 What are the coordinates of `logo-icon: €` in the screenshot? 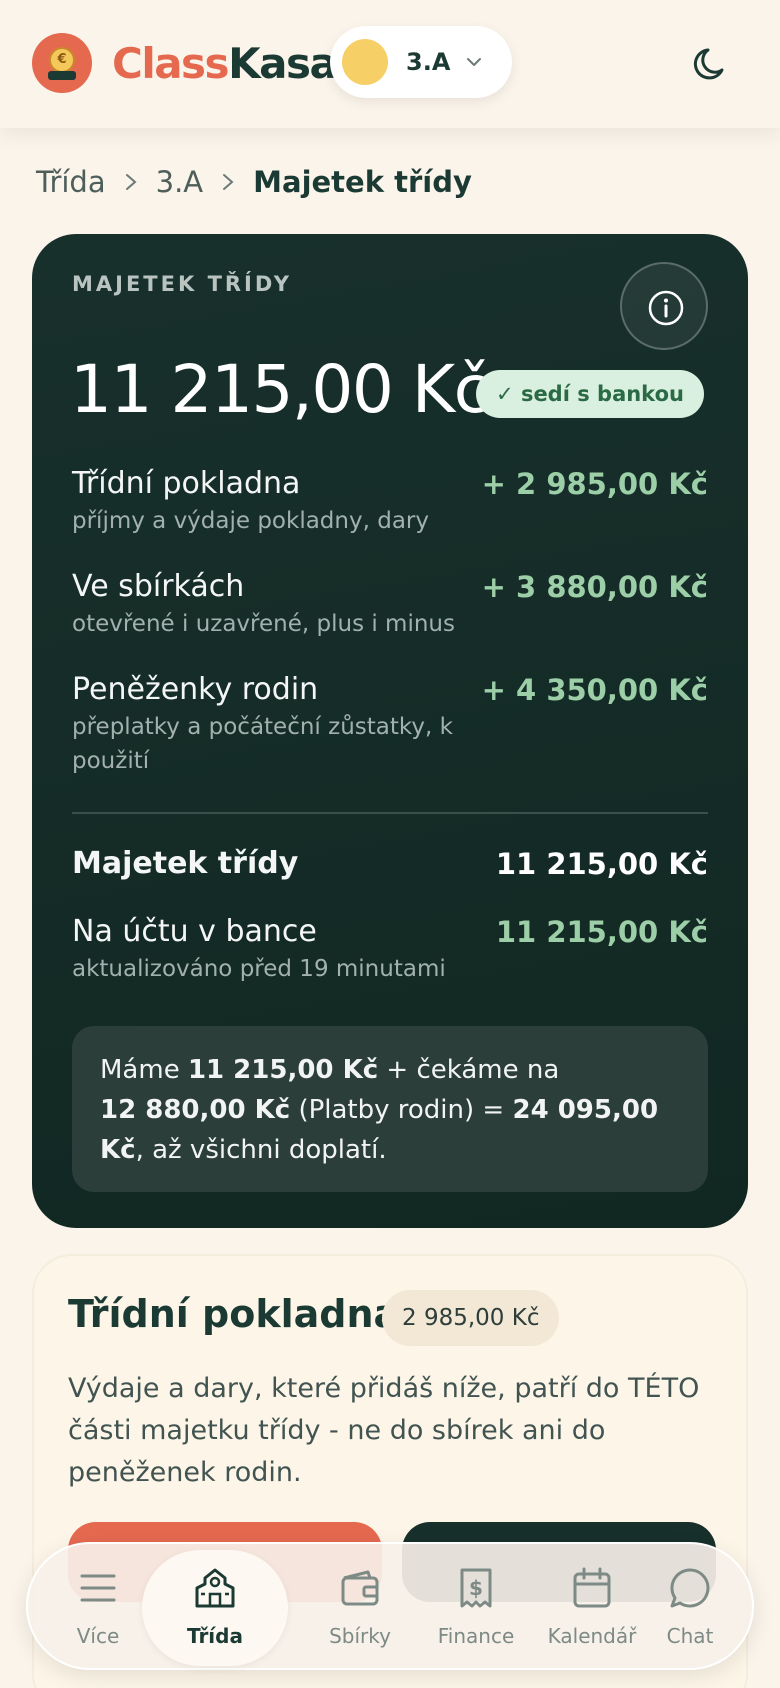 It's located at (62, 63).